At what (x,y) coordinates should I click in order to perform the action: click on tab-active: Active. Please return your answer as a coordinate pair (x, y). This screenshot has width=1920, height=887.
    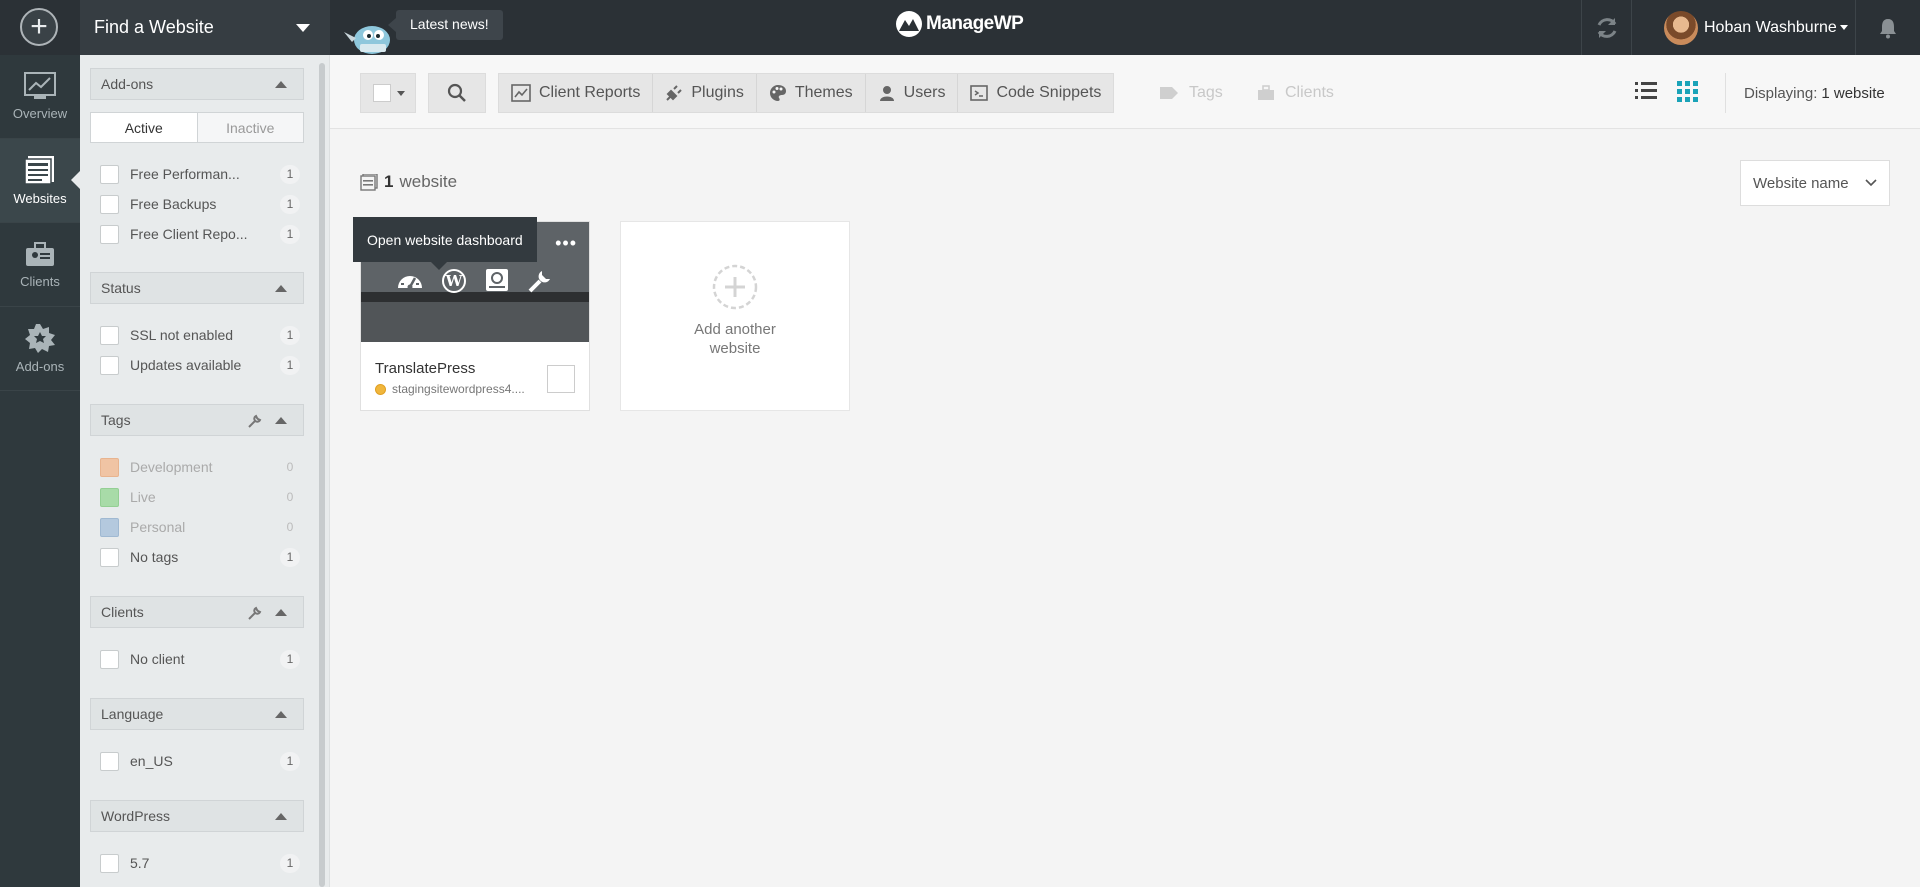
    Looking at the image, I should click on (144, 127).